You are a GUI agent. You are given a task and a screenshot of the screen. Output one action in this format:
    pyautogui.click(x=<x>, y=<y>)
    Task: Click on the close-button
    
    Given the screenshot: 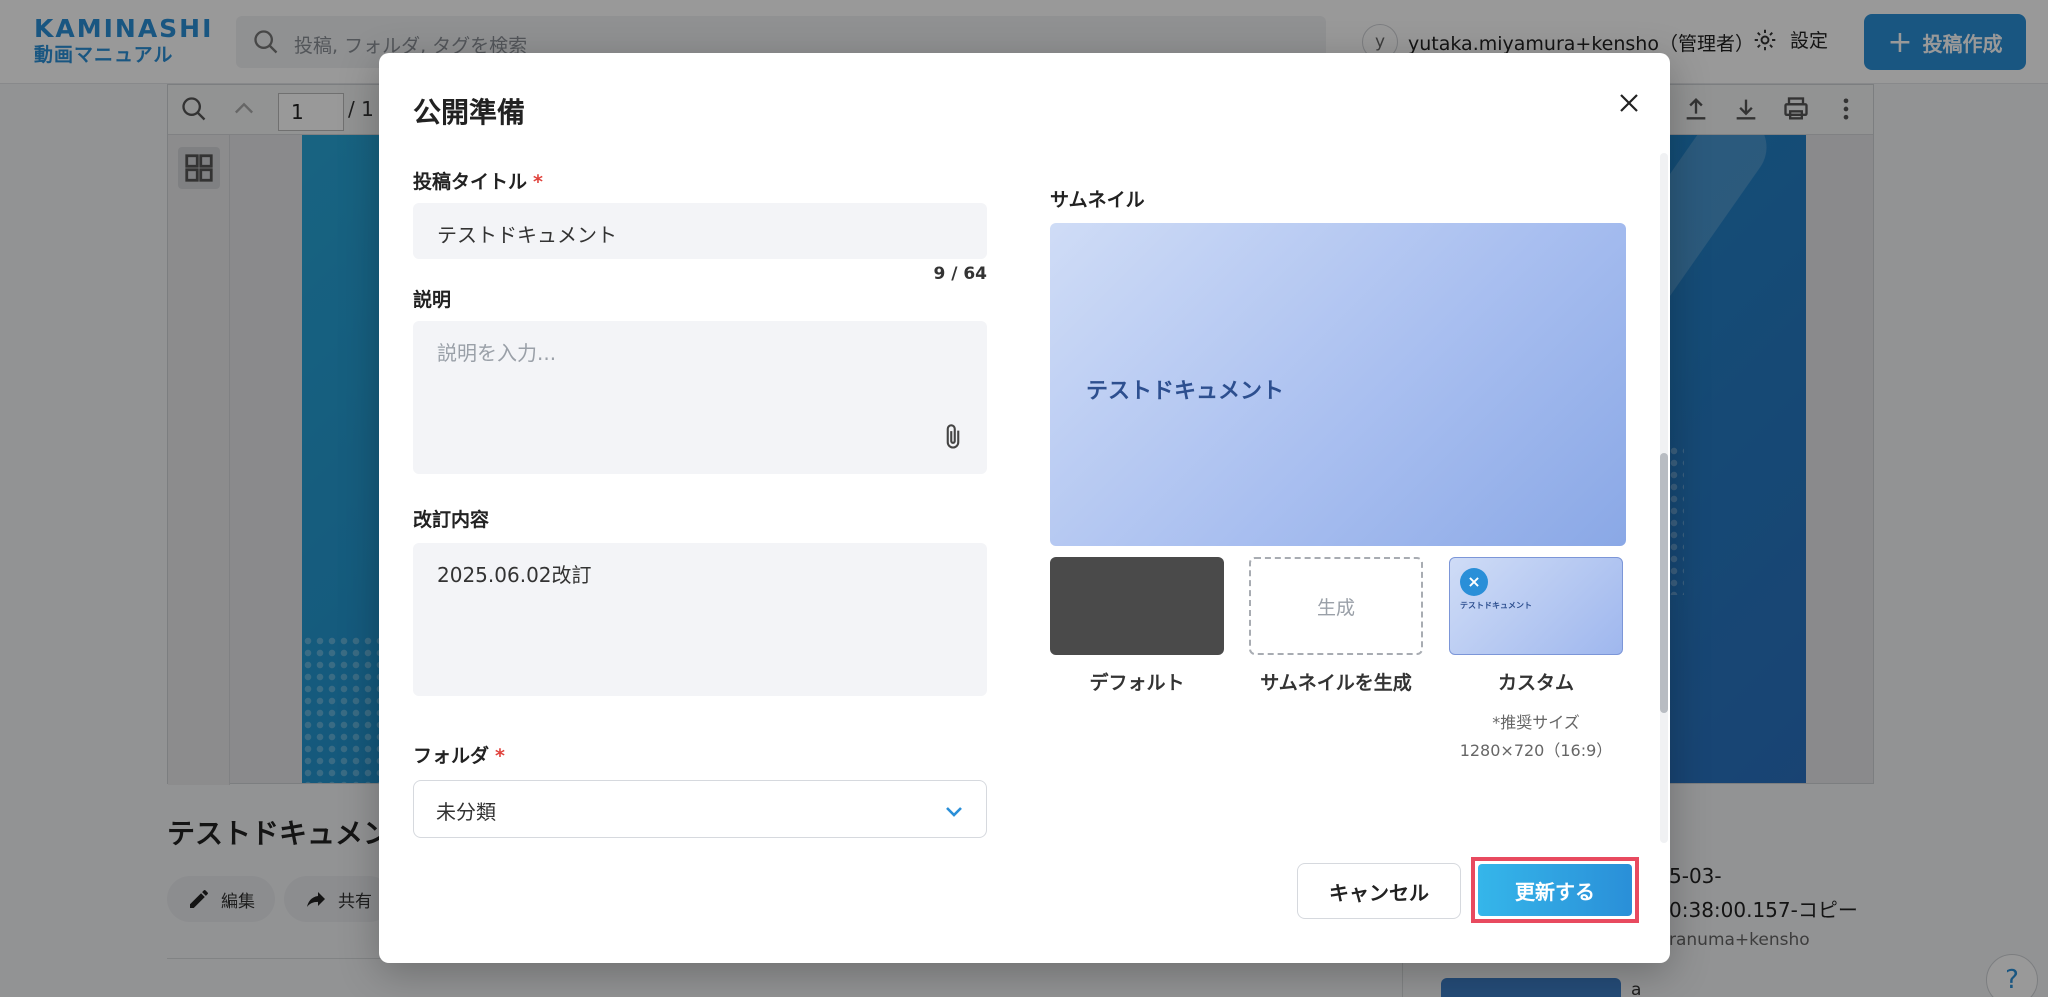 What is the action you would take?
    pyautogui.click(x=1629, y=103)
    